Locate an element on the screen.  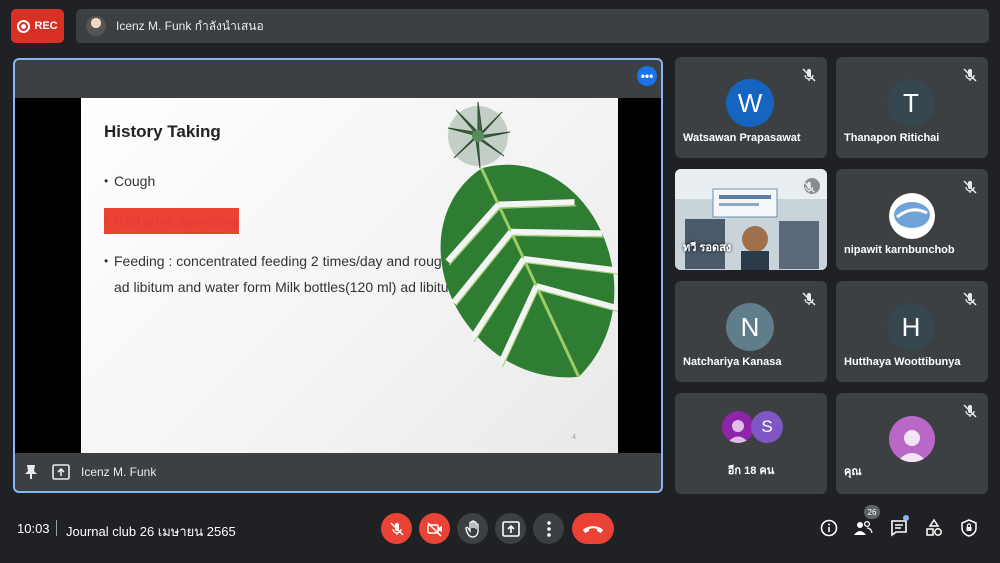
meeting-clock: 10:03 is located at coordinates (33, 528).